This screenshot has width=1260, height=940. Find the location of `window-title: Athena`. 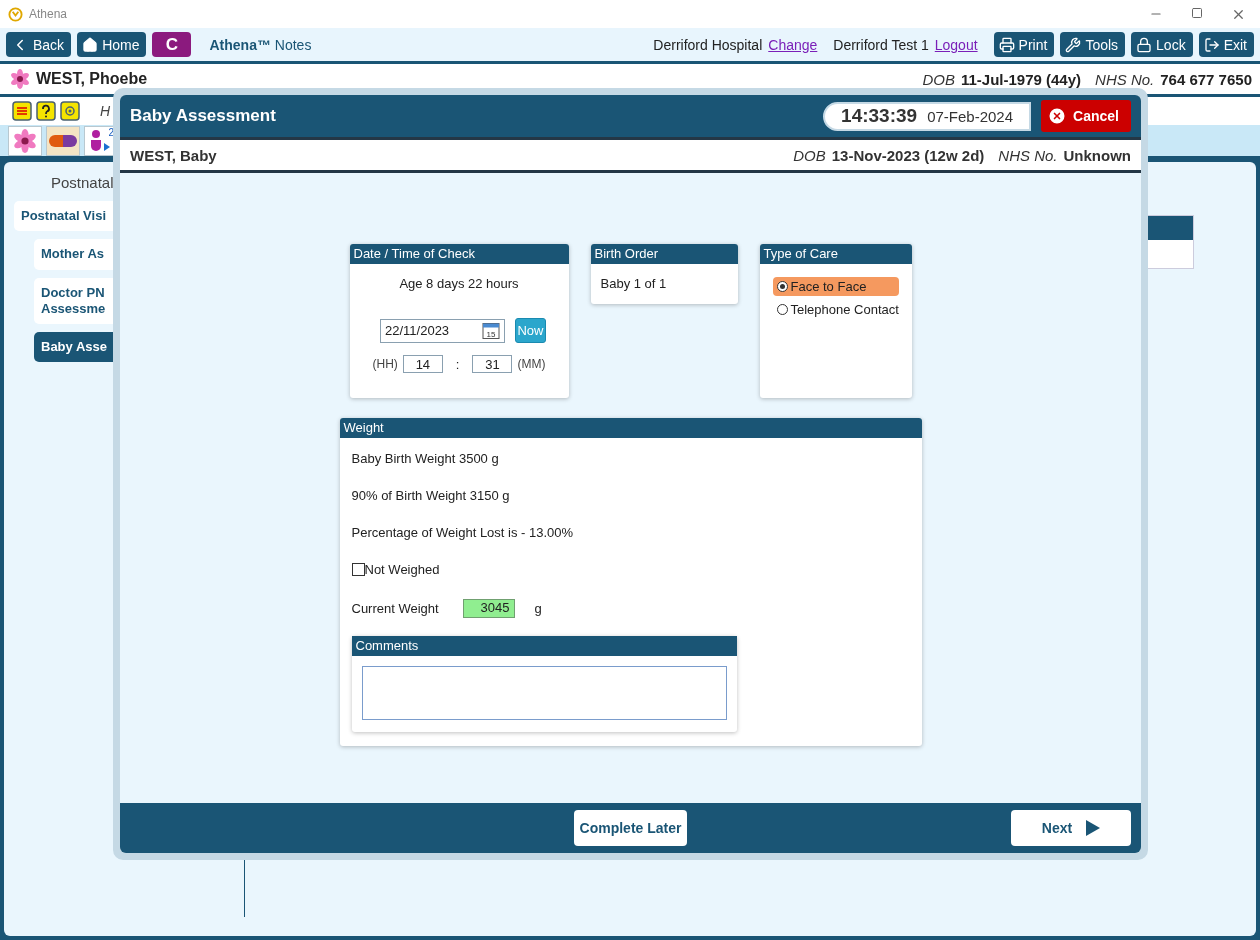

window-title: Athena is located at coordinates (48, 14).